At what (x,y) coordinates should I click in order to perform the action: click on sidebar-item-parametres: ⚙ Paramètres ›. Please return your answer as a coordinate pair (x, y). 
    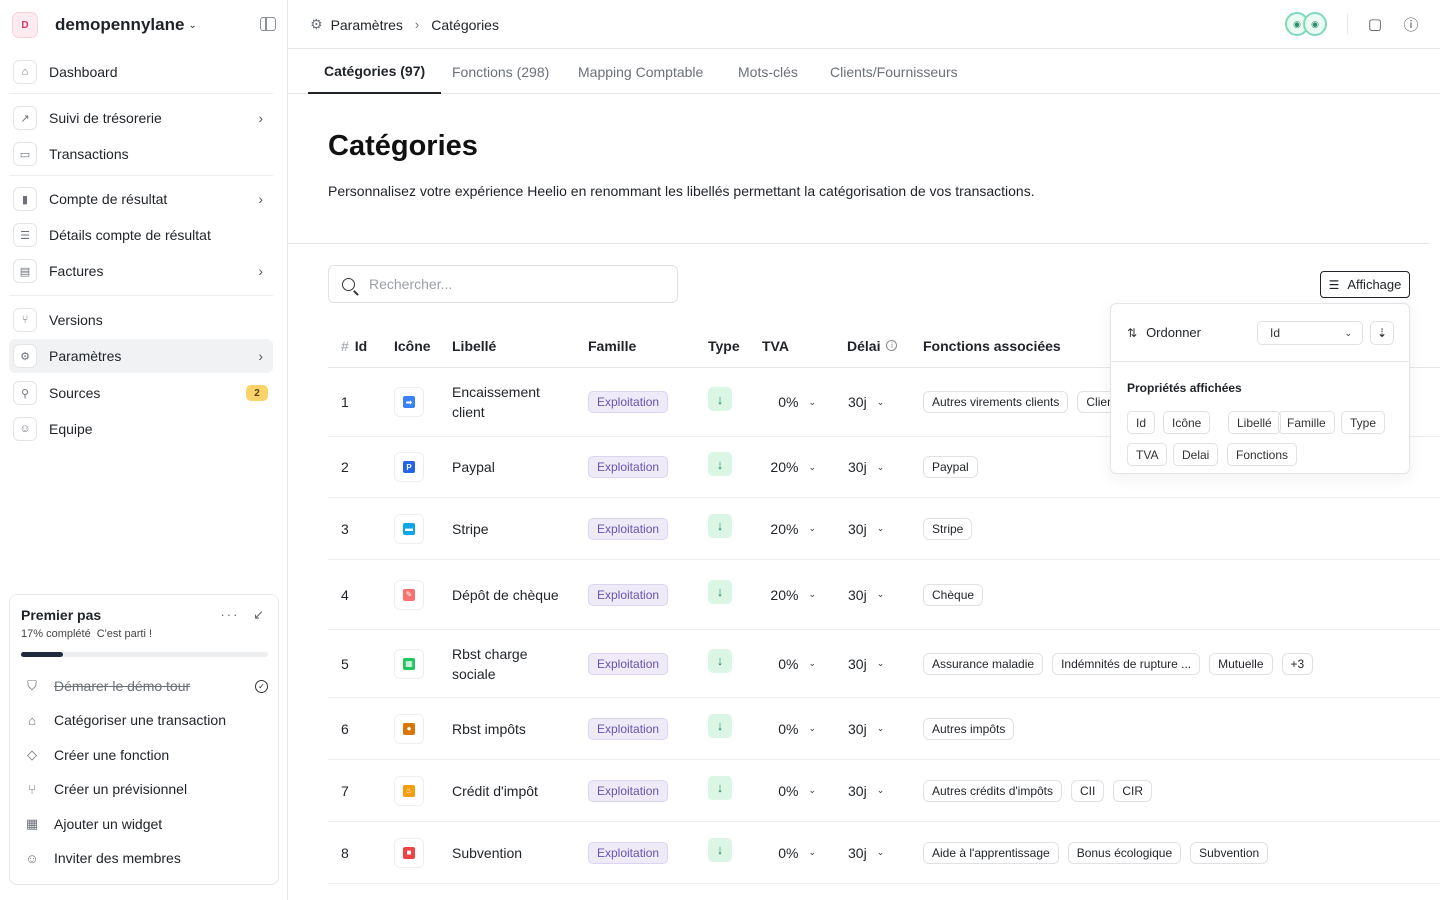
    Looking at the image, I should click on (141, 356).